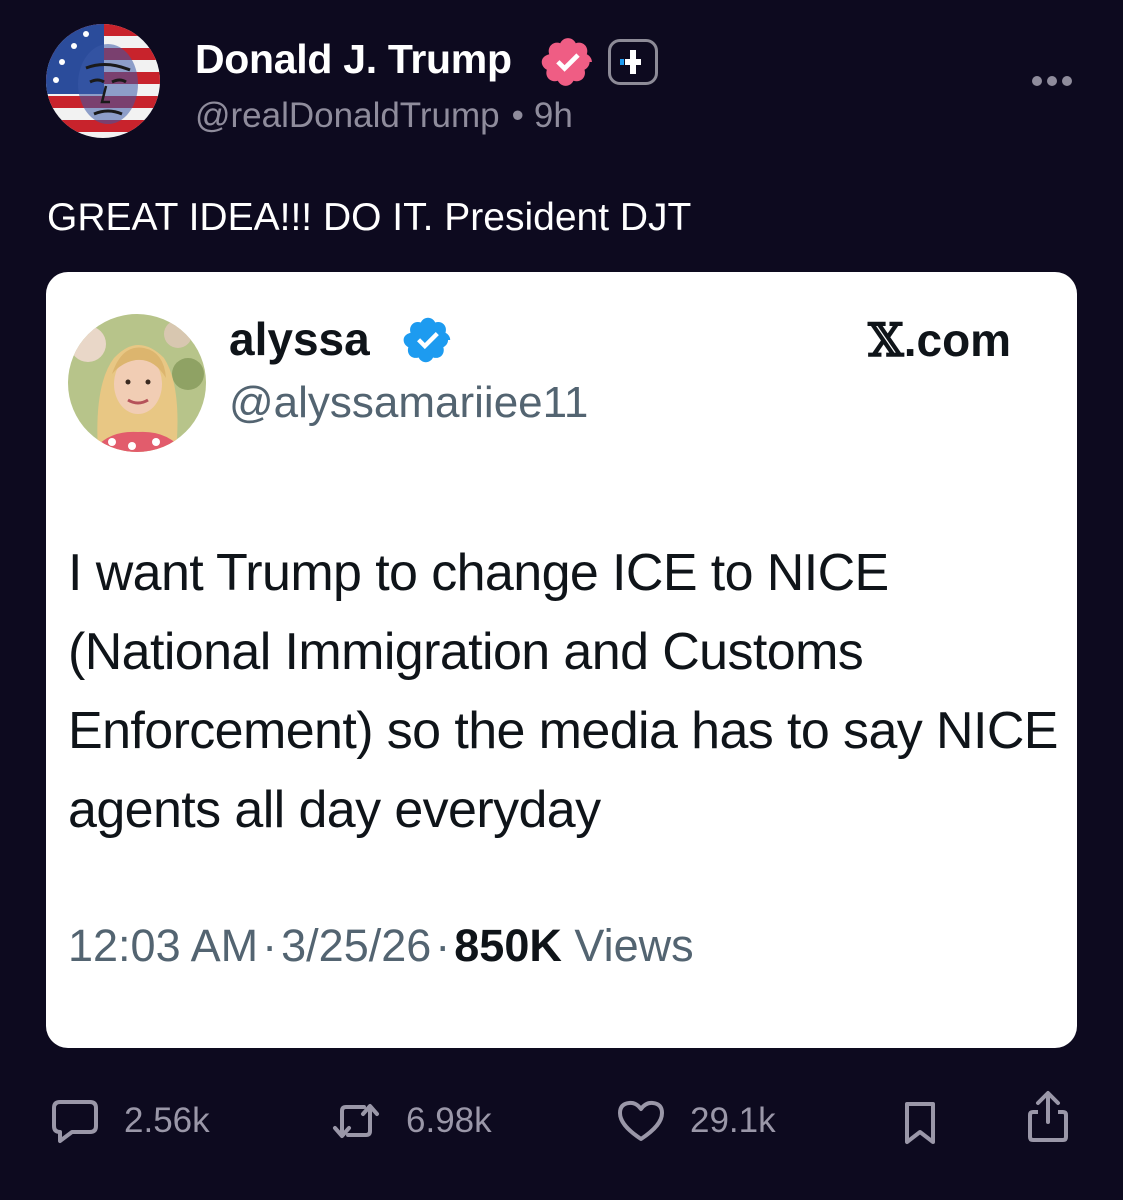  I want to click on more-dots-icon, so click(1052, 81).